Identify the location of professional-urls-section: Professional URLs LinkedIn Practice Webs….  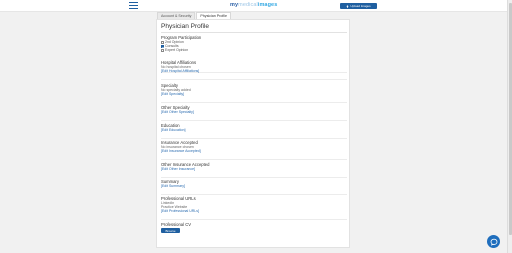
(254, 208).